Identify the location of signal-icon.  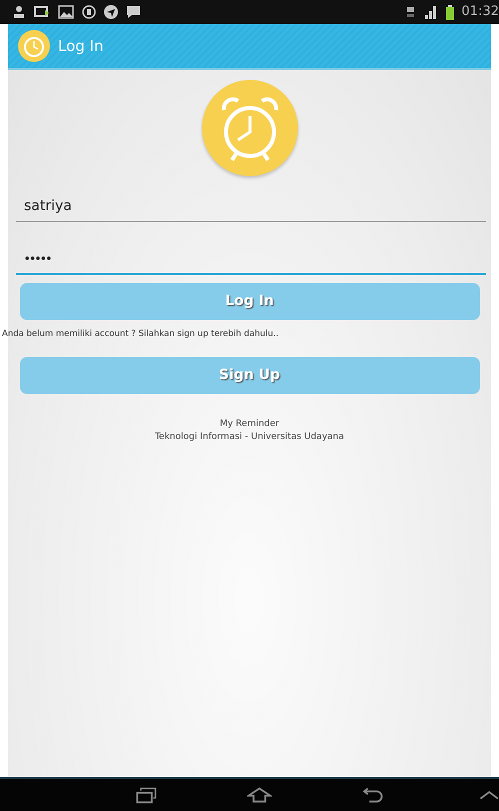
(431, 12).